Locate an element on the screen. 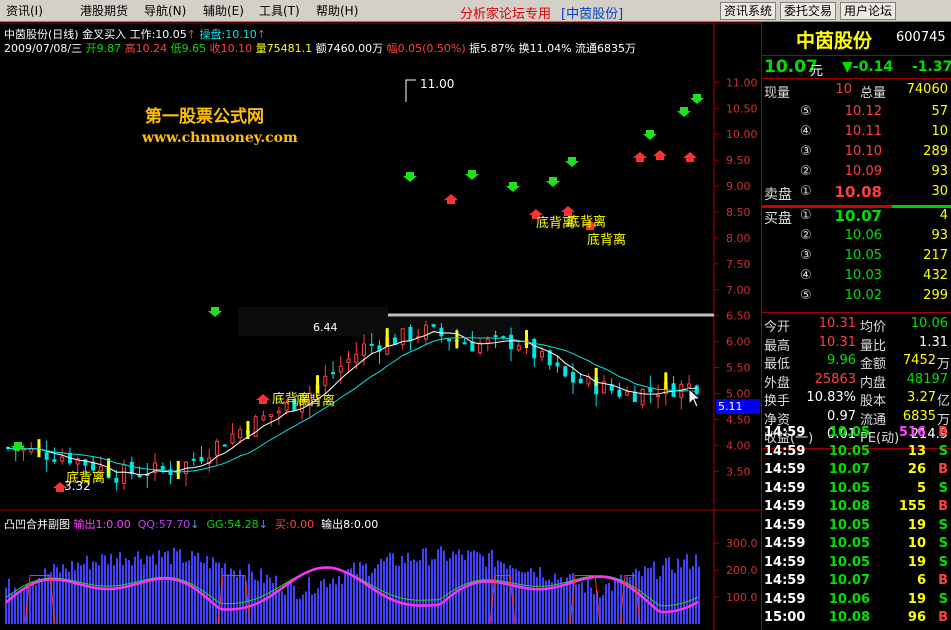 Image resolution: width=951 pixels, height=630 pixels. bar-float: 流通6835万 is located at coordinates (606, 48).